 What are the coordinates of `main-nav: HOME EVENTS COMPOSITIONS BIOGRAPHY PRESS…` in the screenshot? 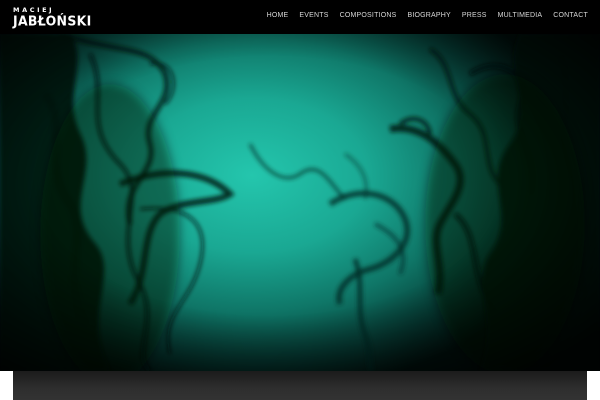 It's located at (422, 15).